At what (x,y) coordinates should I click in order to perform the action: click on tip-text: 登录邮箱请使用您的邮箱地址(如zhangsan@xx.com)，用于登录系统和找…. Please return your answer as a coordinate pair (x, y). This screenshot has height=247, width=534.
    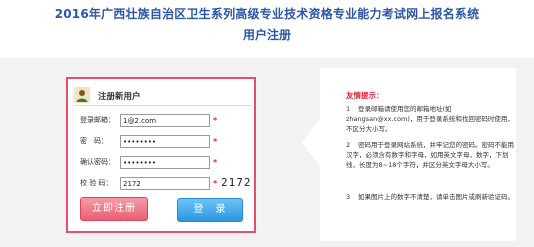
    Looking at the image, I should click on (430, 119).